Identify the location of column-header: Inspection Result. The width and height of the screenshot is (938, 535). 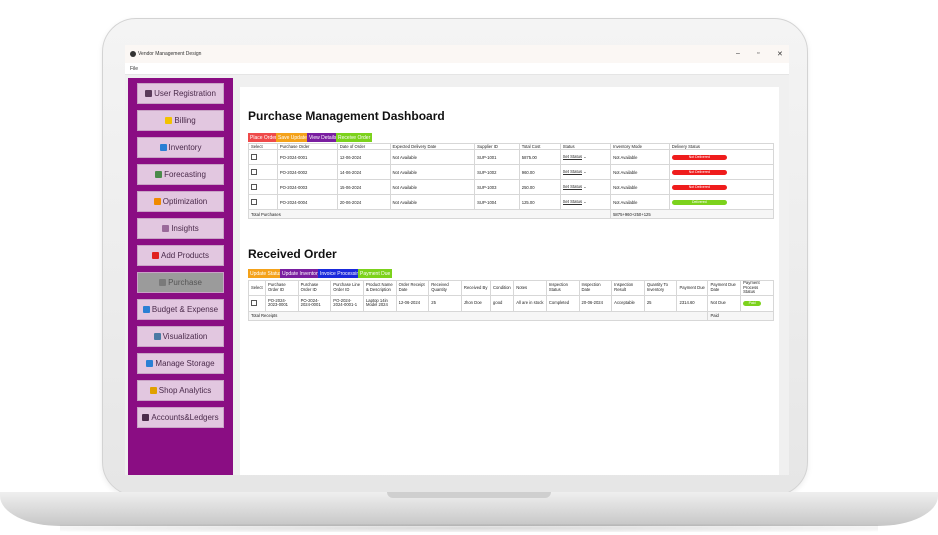
(628, 288).